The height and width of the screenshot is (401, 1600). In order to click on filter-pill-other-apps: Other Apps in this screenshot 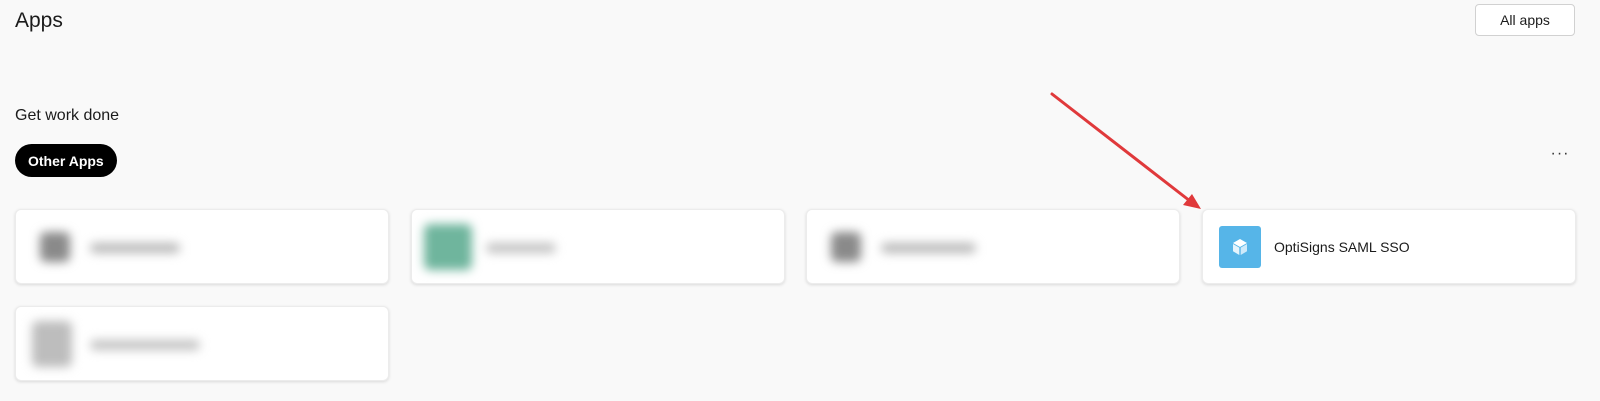, I will do `click(66, 160)`.